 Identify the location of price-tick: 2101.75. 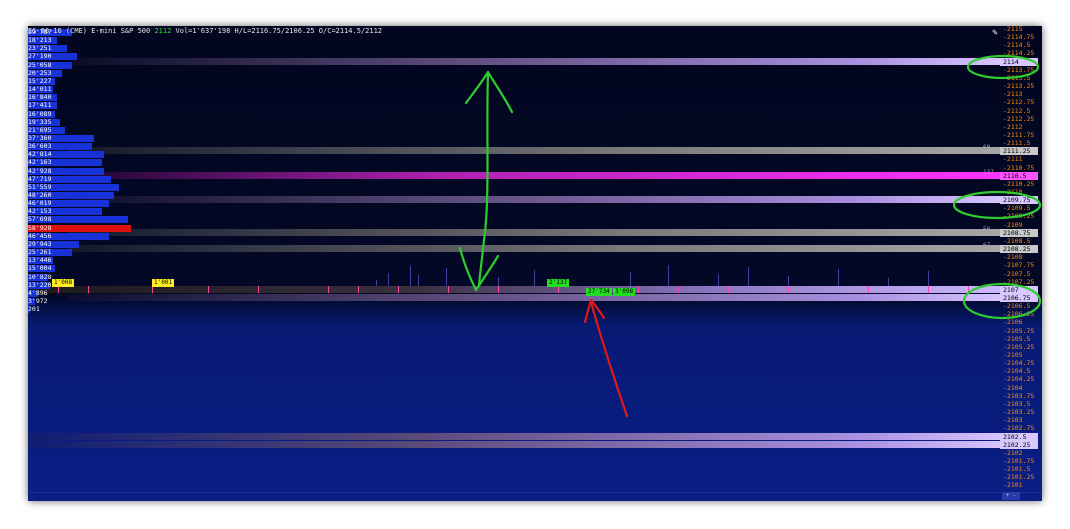
(1018, 461).